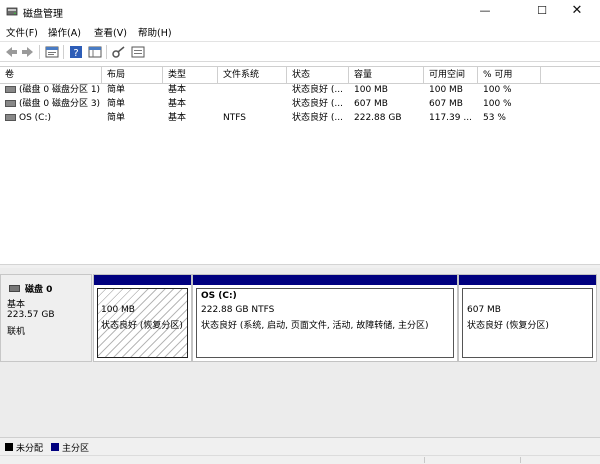 The height and width of the screenshot is (464, 600). What do you see at coordinates (300, 446) in the screenshot?
I see `legend: 未分配 主分区` at bounding box center [300, 446].